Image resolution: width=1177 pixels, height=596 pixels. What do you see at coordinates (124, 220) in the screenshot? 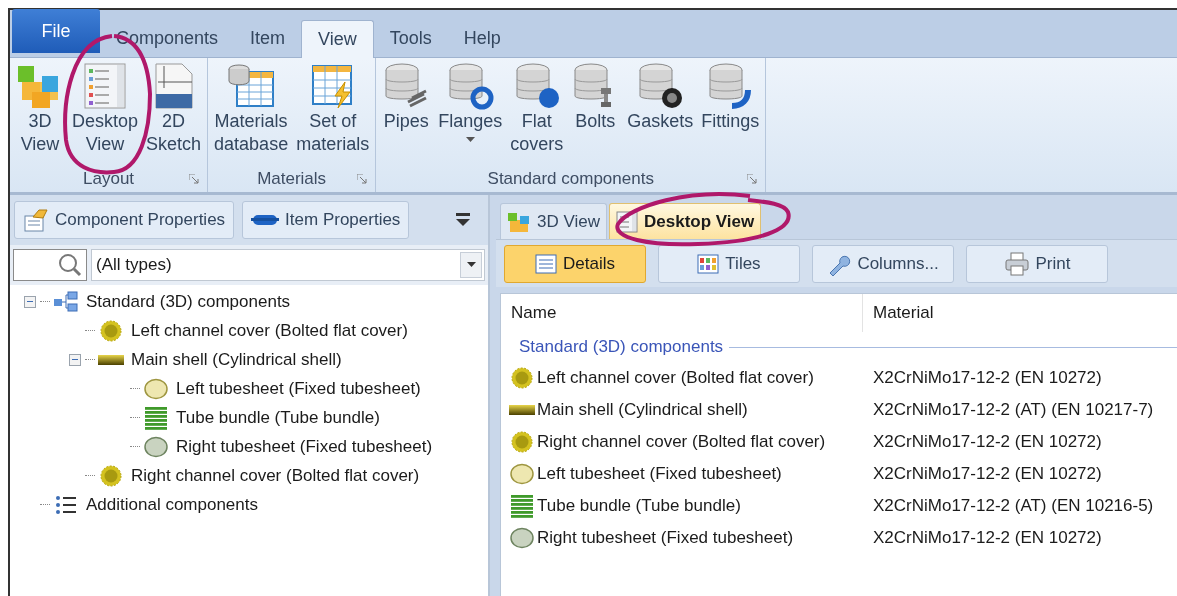
I see `pane-button: Component Properties` at bounding box center [124, 220].